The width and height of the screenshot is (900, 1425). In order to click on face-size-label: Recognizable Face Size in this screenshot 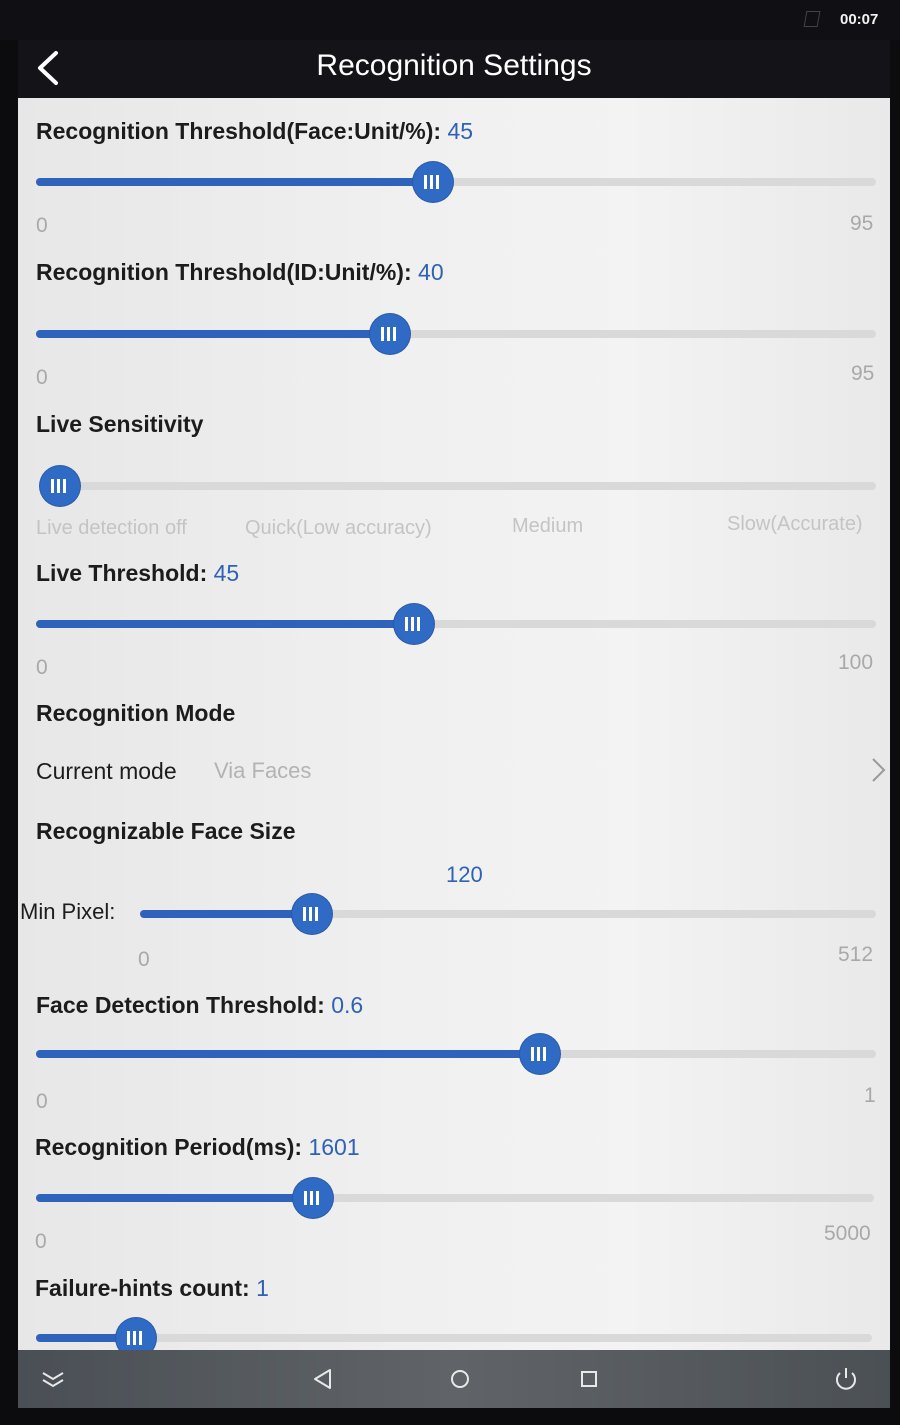, I will do `click(166, 831)`.